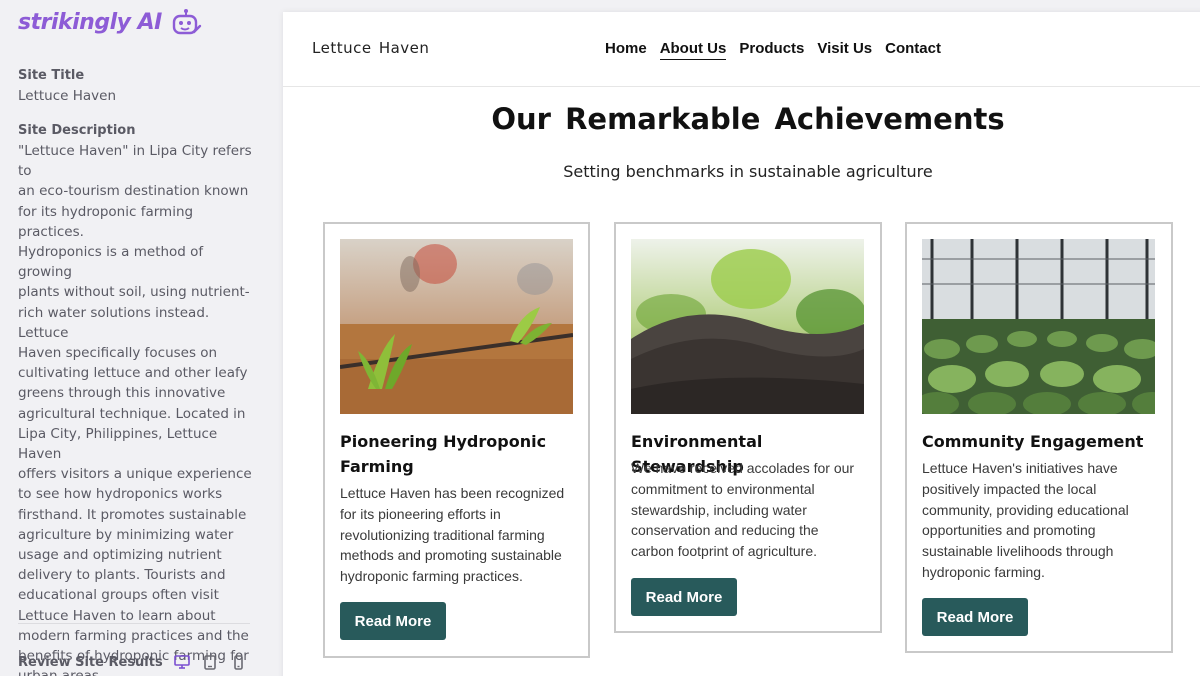 Image resolution: width=1200 pixels, height=676 pixels. What do you see at coordinates (114, 322) in the screenshot?
I see `description-line: rich water solutions instead. Lettuce` at bounding box center [114, 322].